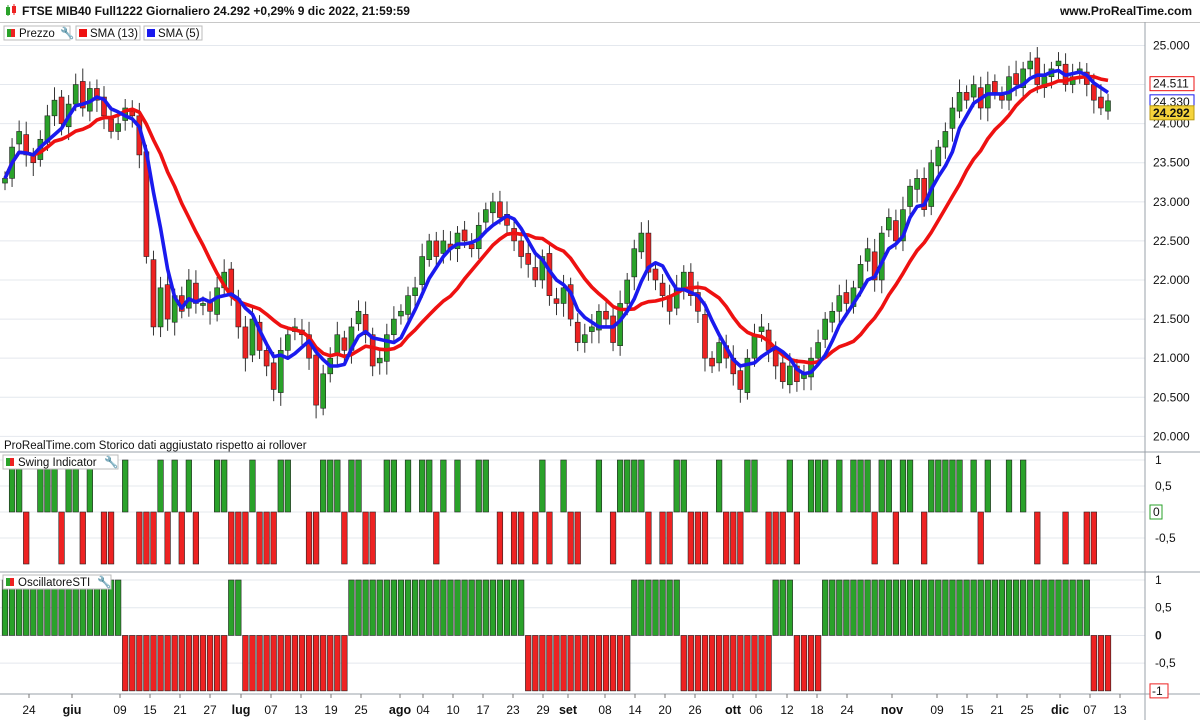 This screenshot has height=720, width=1200. What do you see at coordinates (635, 710) in the screenshot?
I see `x-tick-label: 14` at bounding box center [635, 710].